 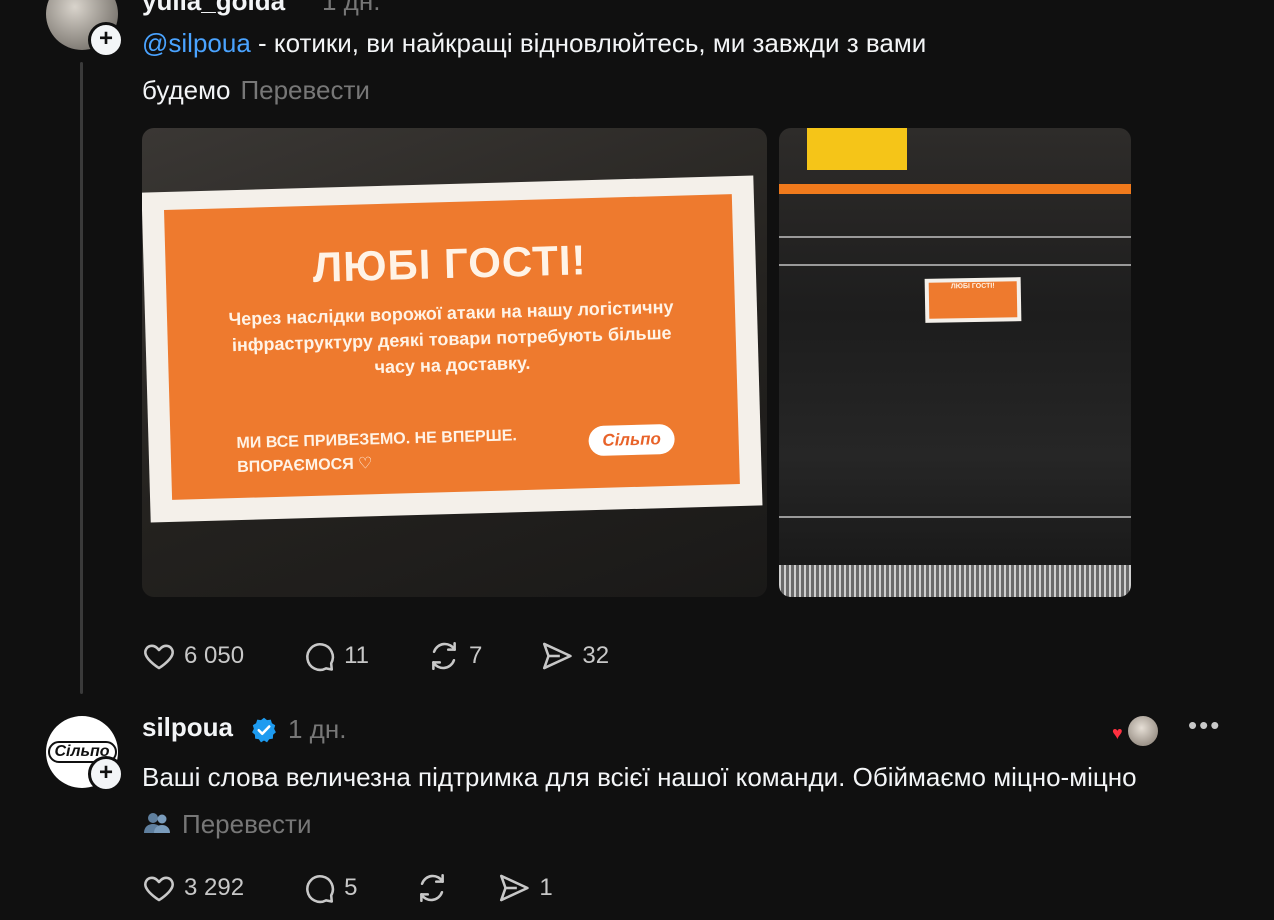 What do you see at coordinates (214, 887) in the screenshot?
I see `like-count: 3 292` at bounding box center [214, 887].